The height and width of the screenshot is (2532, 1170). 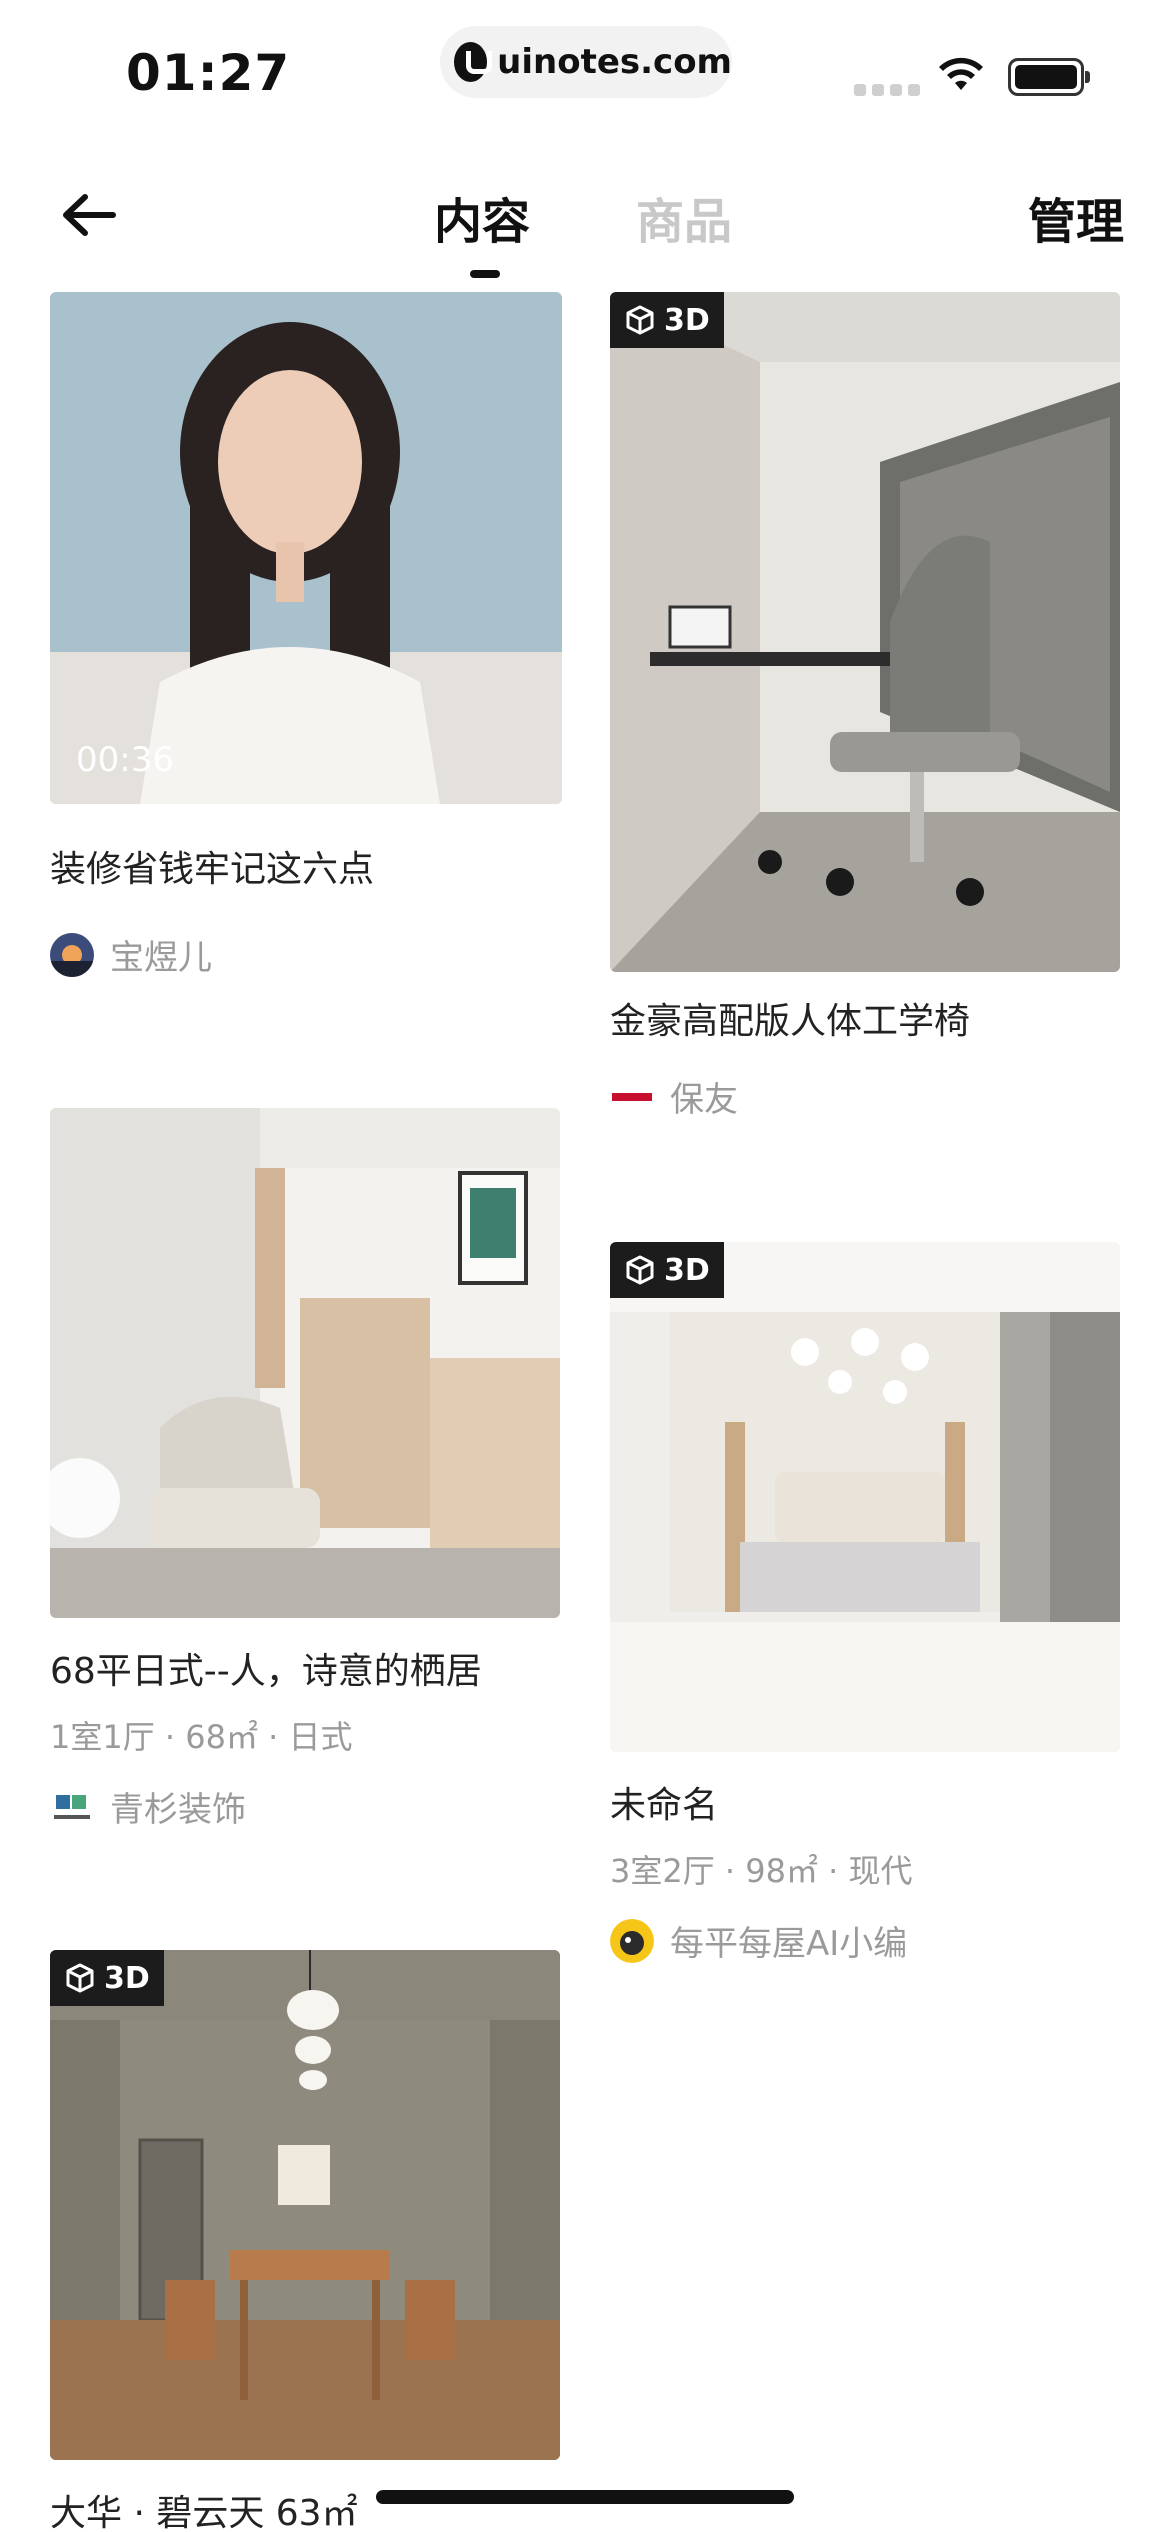 What do you see at coordinates (585, 225) in the screenshot?
I see `top-navigation: 内容 商品 管理` at bounding box center [585, 225].